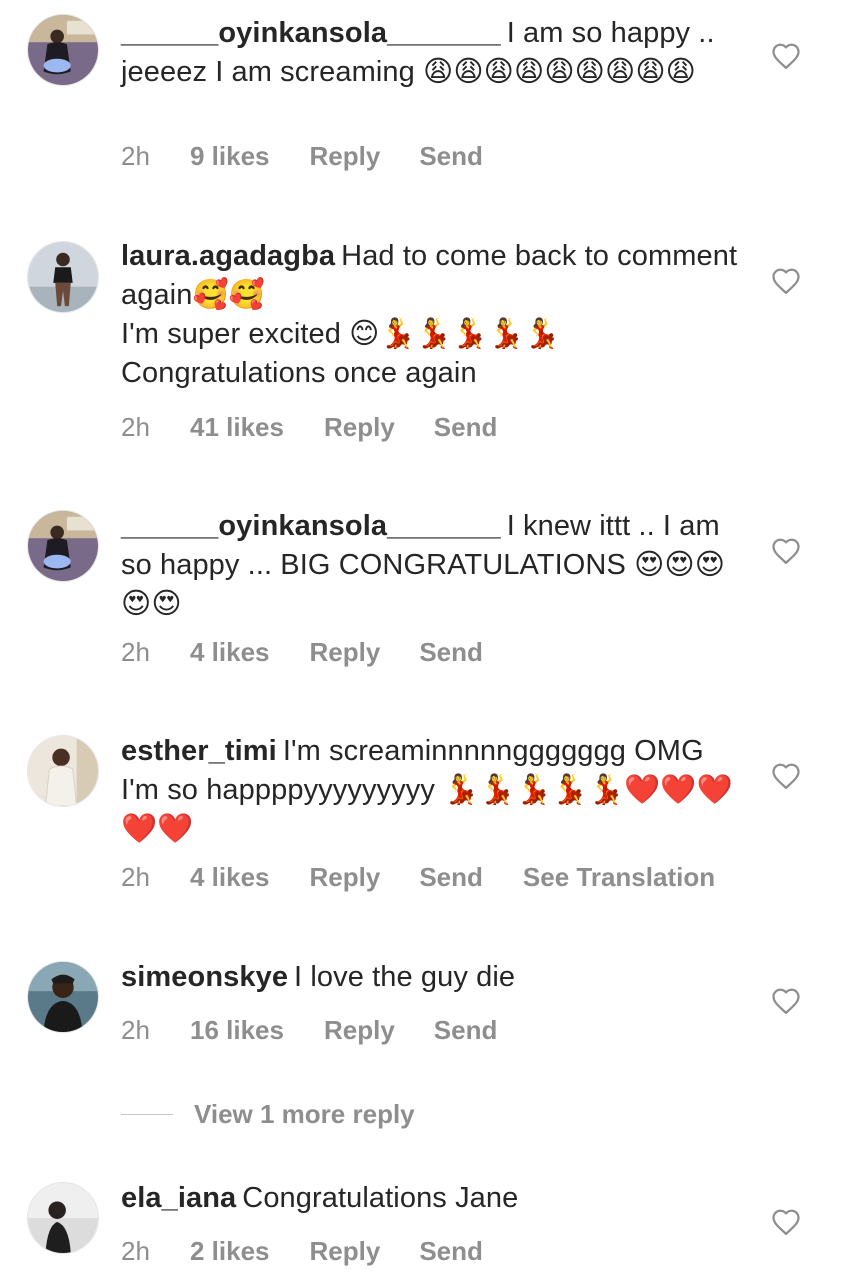 Image resolution: width=854 pixels, height=1280 pixels. Describe the element at coordinates (230, 1251) in the screenshot. I see `likes-count: 2 likes` at that location.